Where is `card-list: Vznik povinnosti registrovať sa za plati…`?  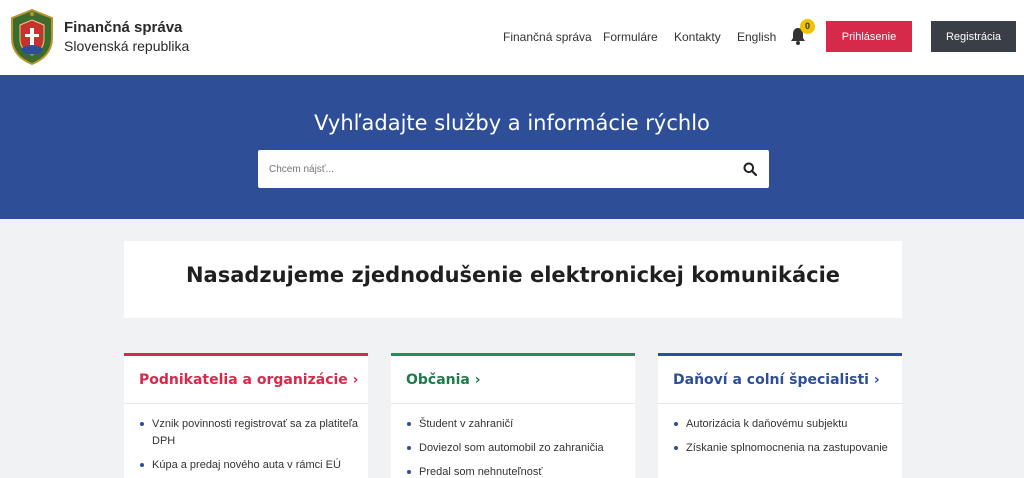 card-list: Vznik povinnosti registrovať sa za plati… is located at coordinates (251, 447).